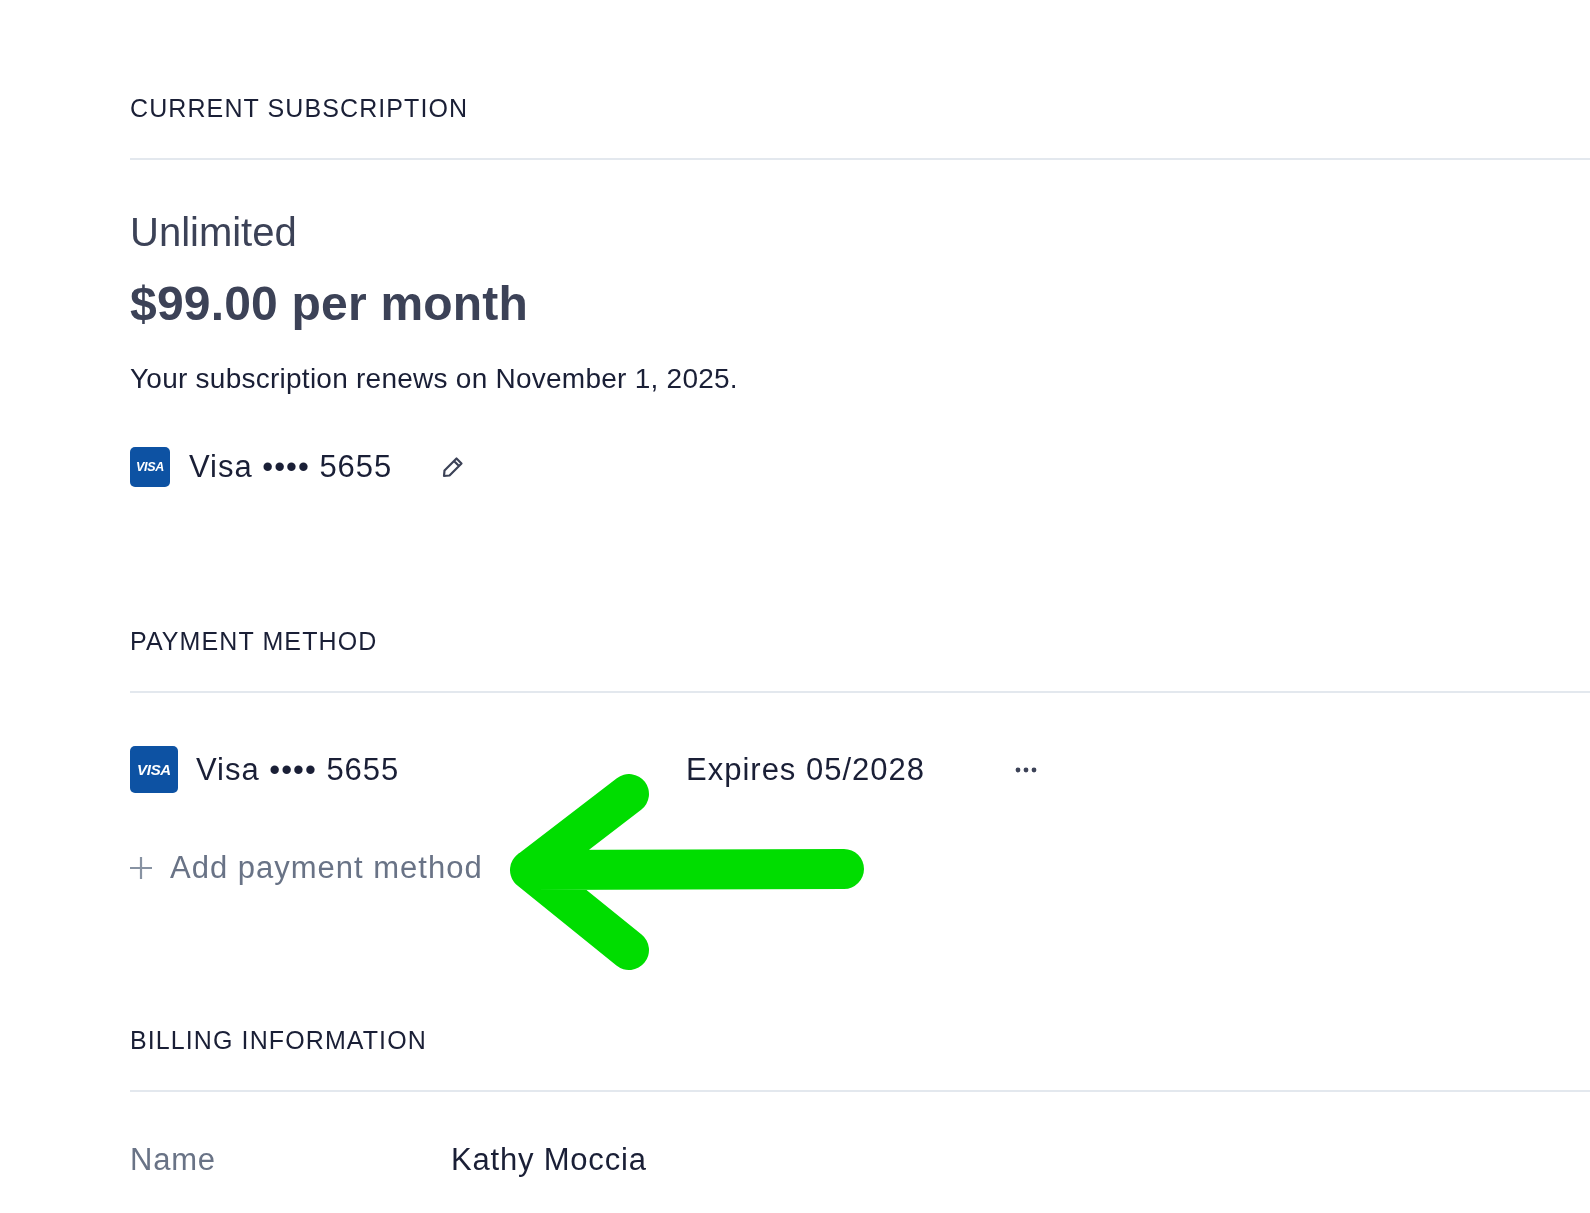 Image resolution: width=1590 pixels, height=1213 pixels. Describe the element at coordinates (549, 1160) in the screenshot. I see `field-value: Kathy Moccia` at that location.